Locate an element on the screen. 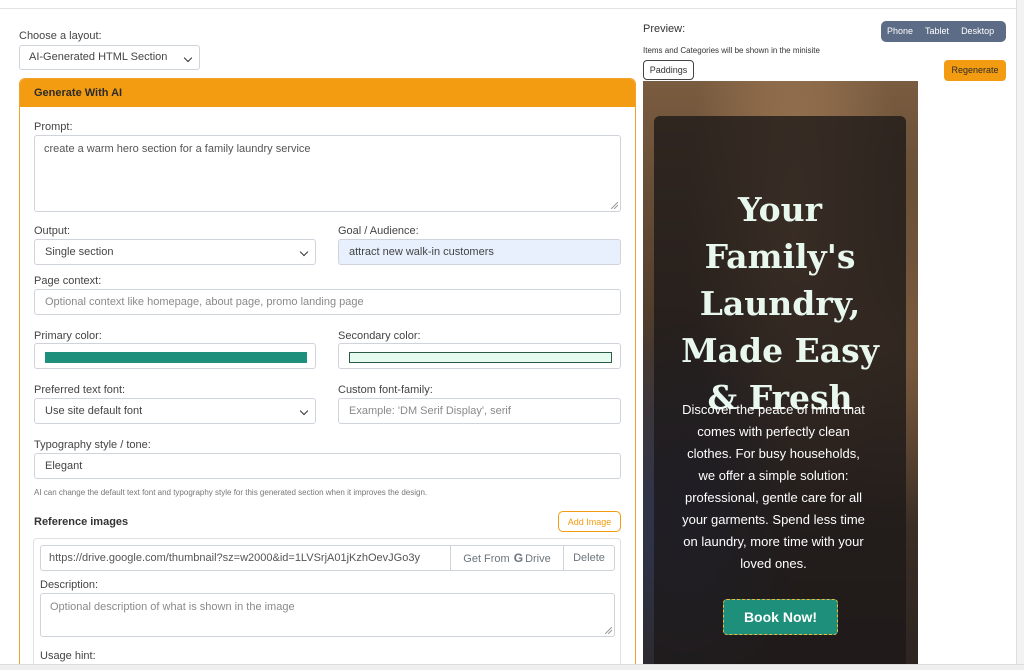  primary-color-swatch is located at coordinates (176, 357).